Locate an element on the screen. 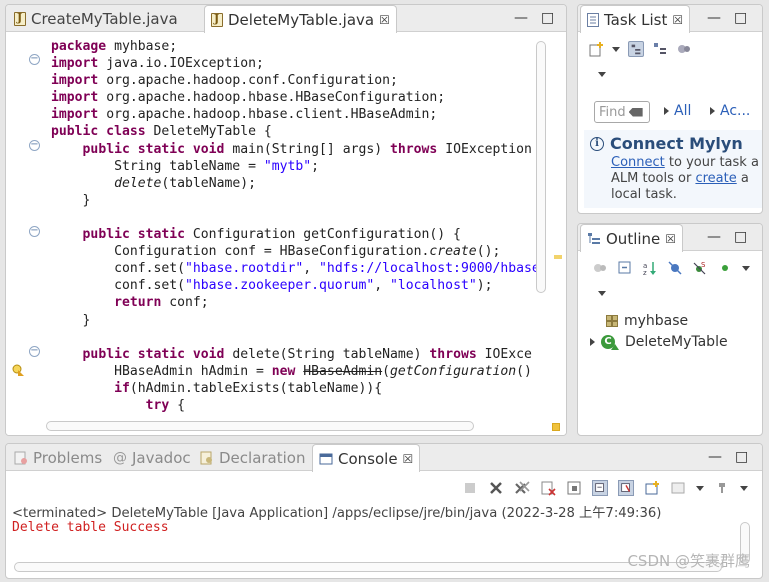 The image size is (769, 582). open-console-icon is located at coordinates (652, 488).